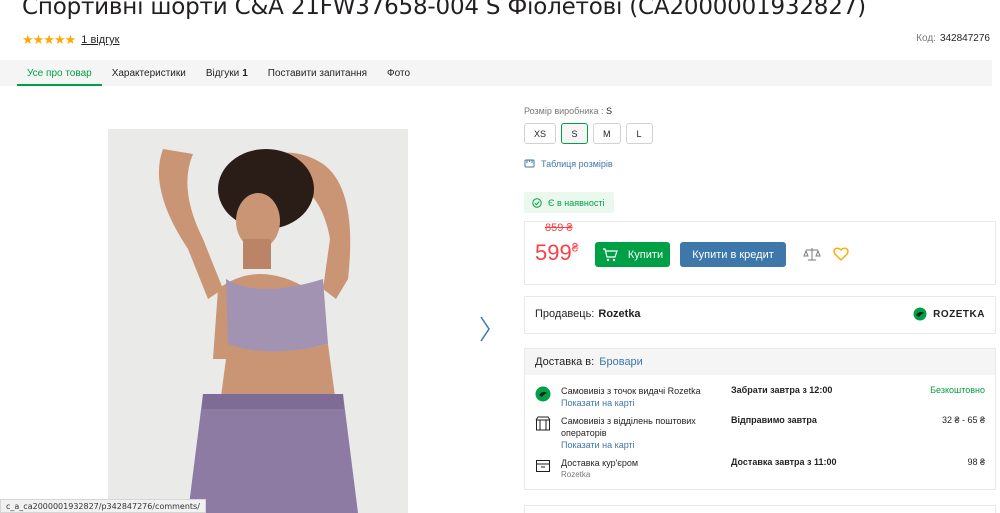 The image size is (1000, 513). I want to click on compare-scales-icon, so click(812, 254).